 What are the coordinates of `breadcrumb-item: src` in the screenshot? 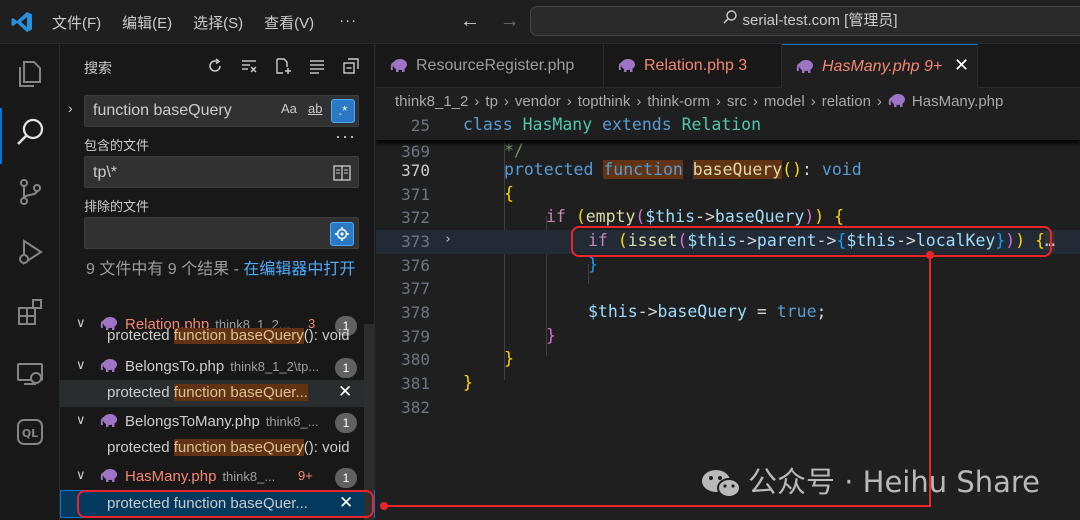 It's located at (737, 101).